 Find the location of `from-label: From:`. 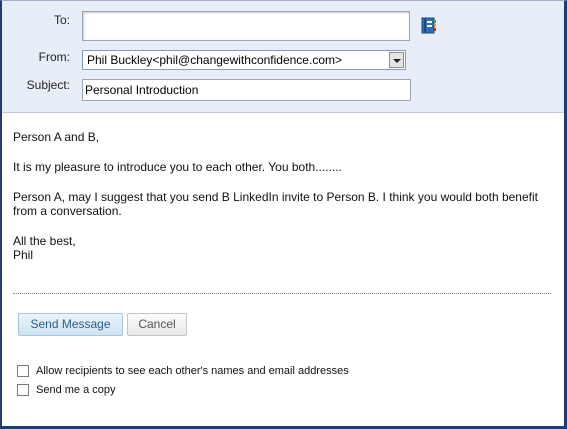

from-label: From: is located at coordinates (54, 57).